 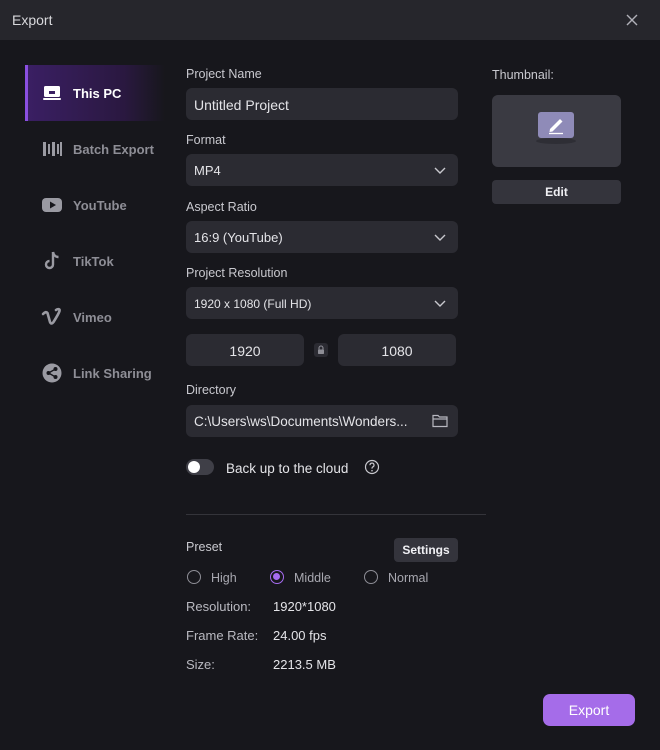 I want to click on lock-icon, so click(x=321, y=350).